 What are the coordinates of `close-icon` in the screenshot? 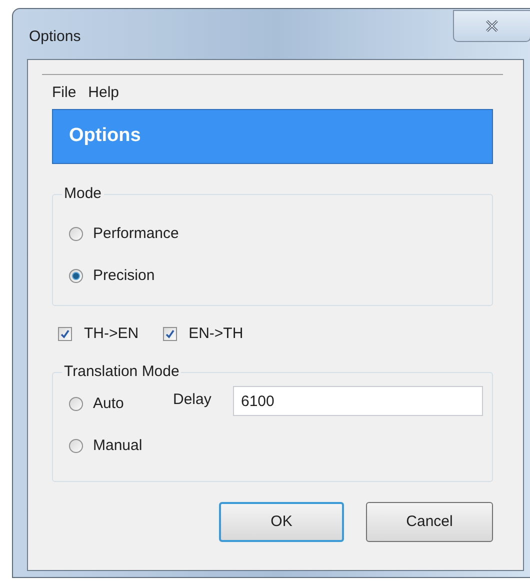 It's located at (492, 26).